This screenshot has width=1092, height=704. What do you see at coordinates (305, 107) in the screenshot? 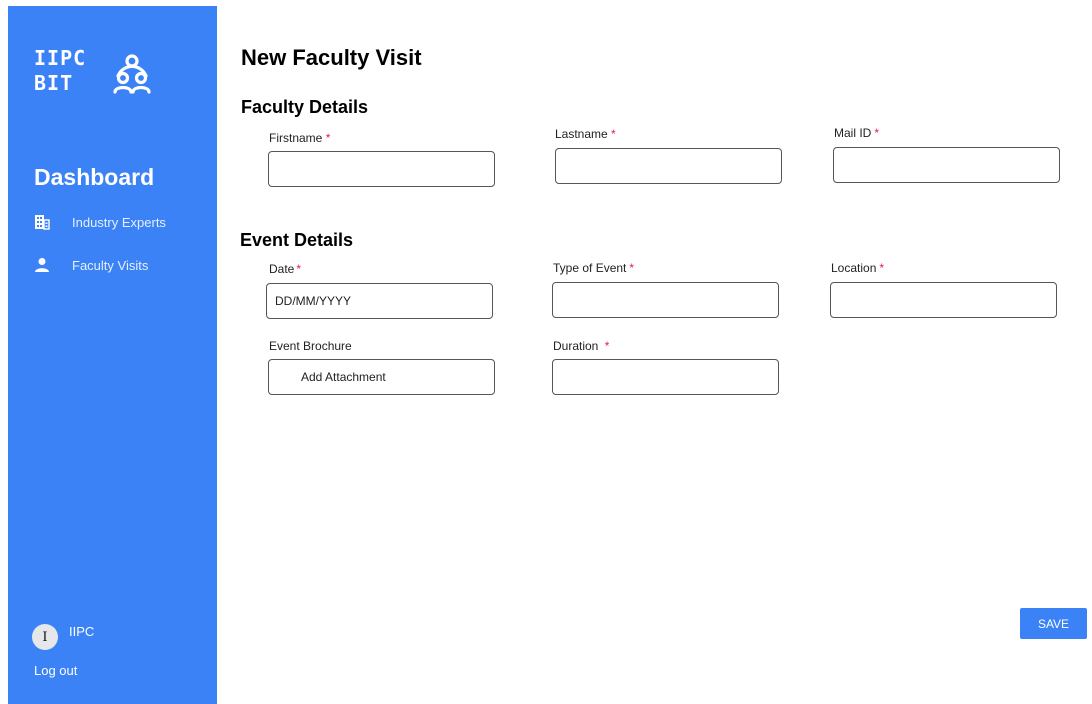
I see `faculty-details-heading: Faculty Details` at bounding box center [305, 107].